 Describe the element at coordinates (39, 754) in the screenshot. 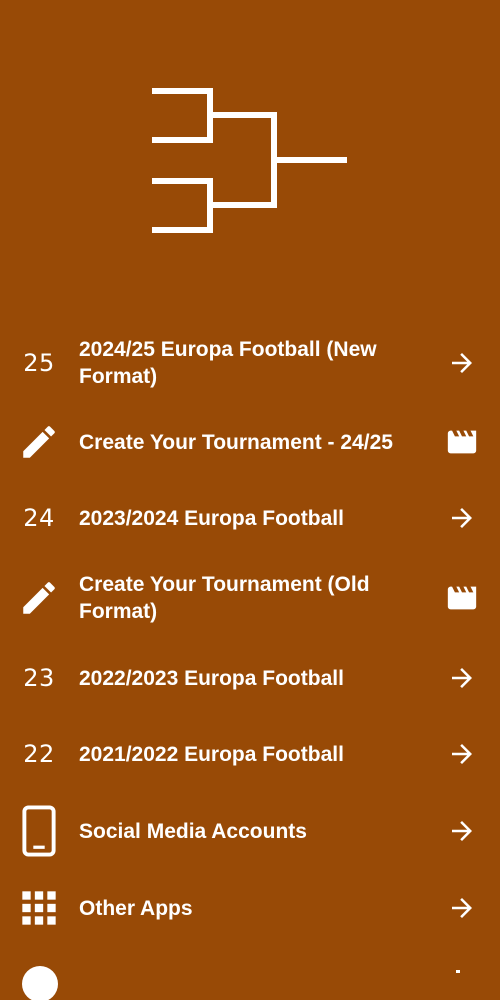

I see `season-number-badge: 22` at that location.